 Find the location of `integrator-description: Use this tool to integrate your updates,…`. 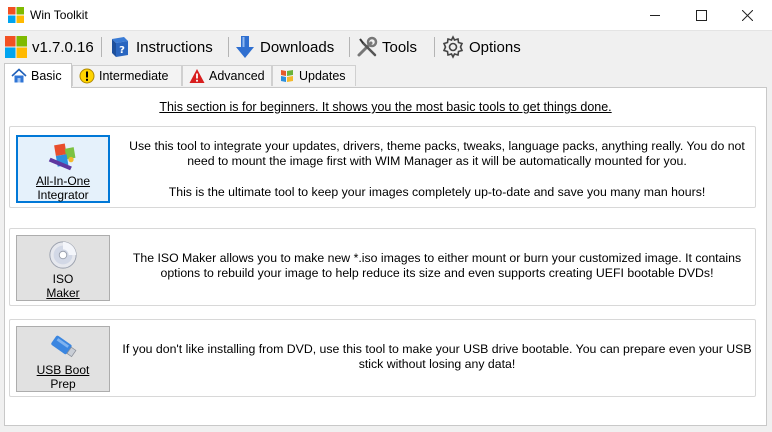

integrator-description: Use this tool to integrate your updates,… is located at coordinates (437, 154).